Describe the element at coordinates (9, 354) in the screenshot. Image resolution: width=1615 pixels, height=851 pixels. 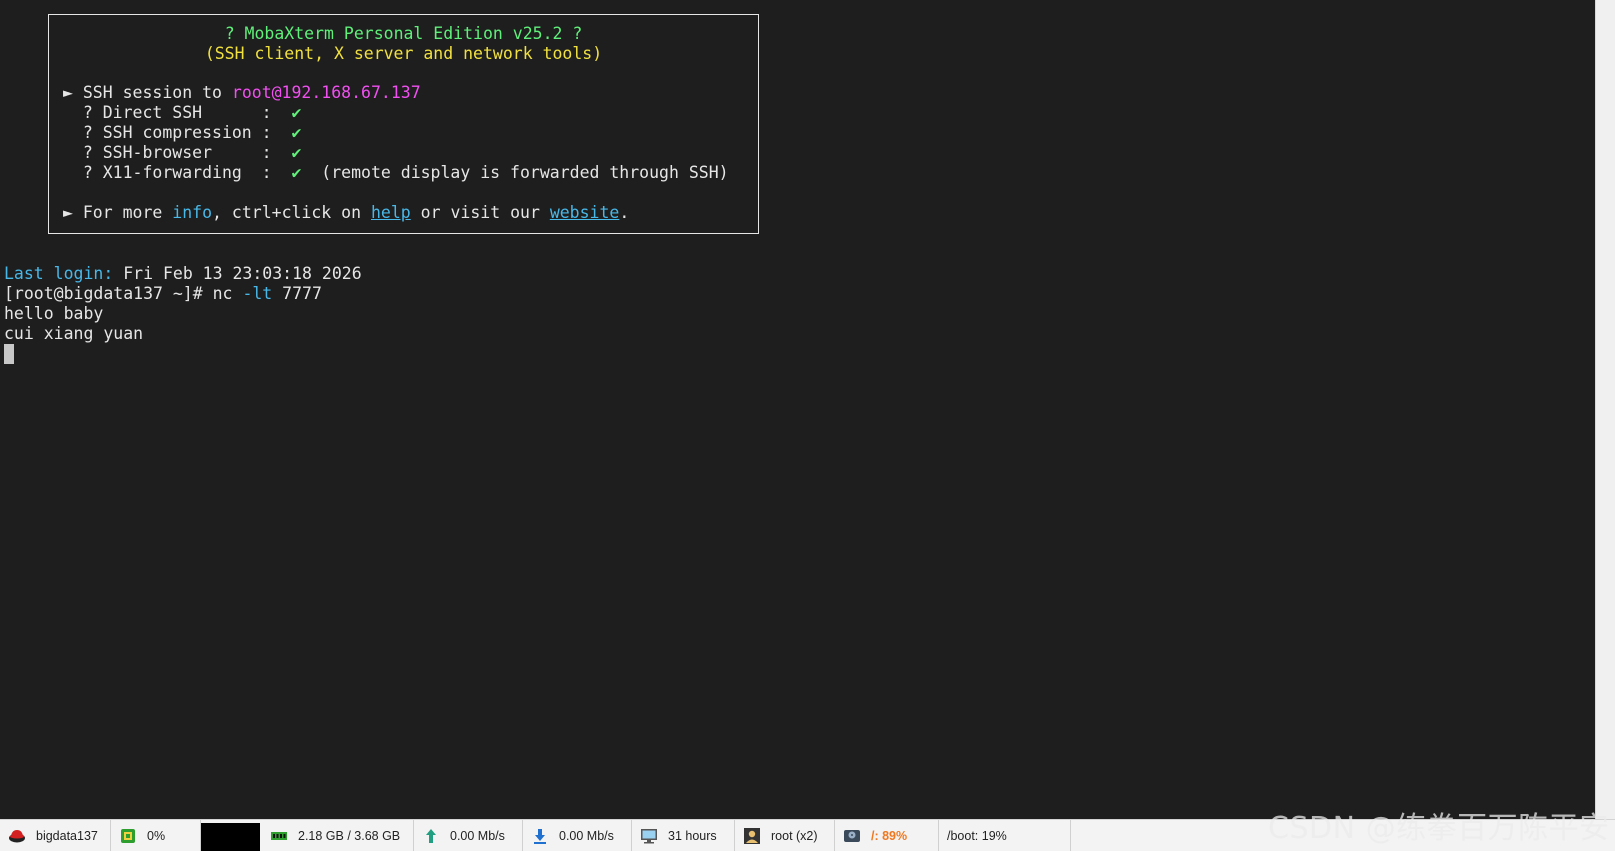
I see `terminal-cursor` at that location.